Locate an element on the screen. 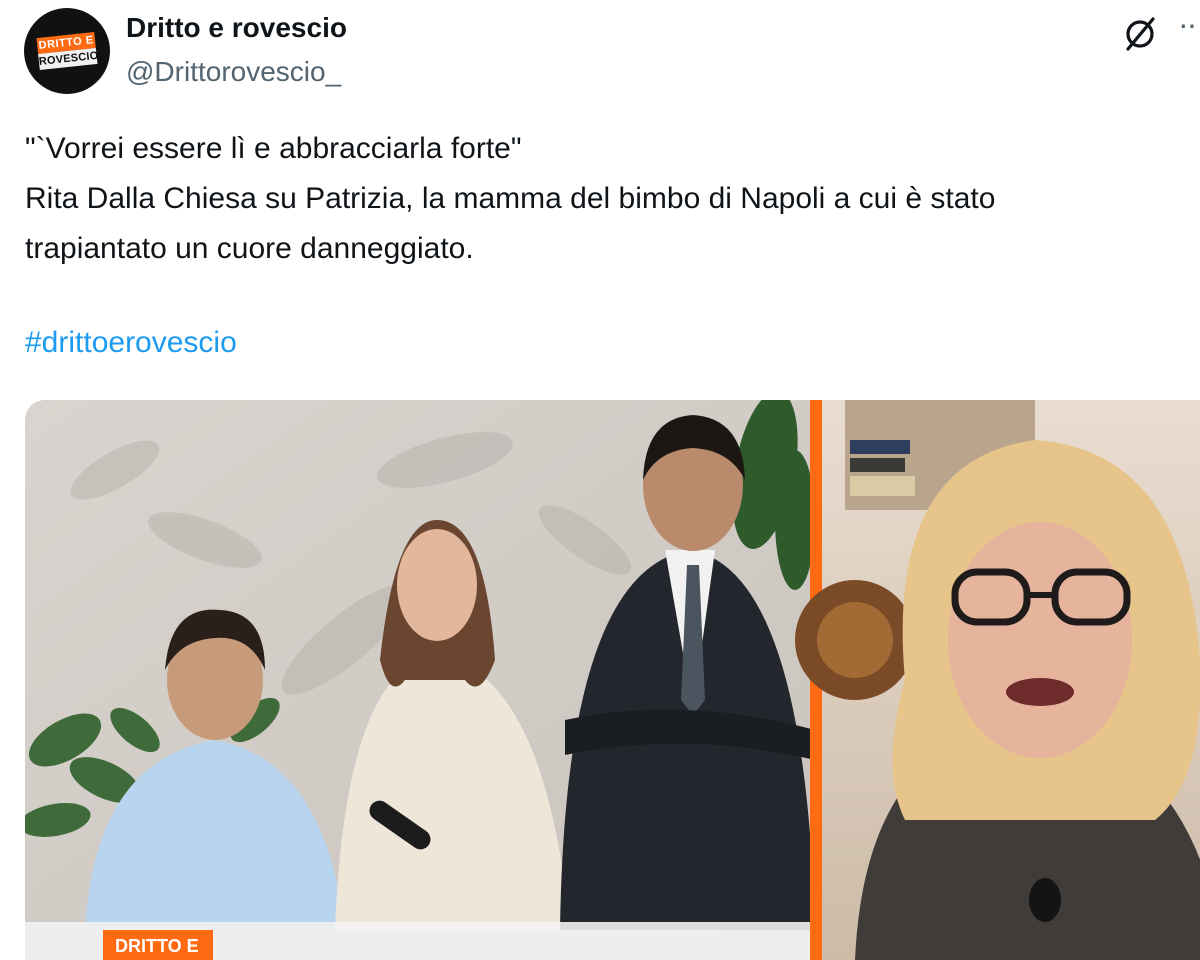 Image resolution: width=1200 pixels, height=960 pixels. grok-icon is located at coordinates (1140, 34).